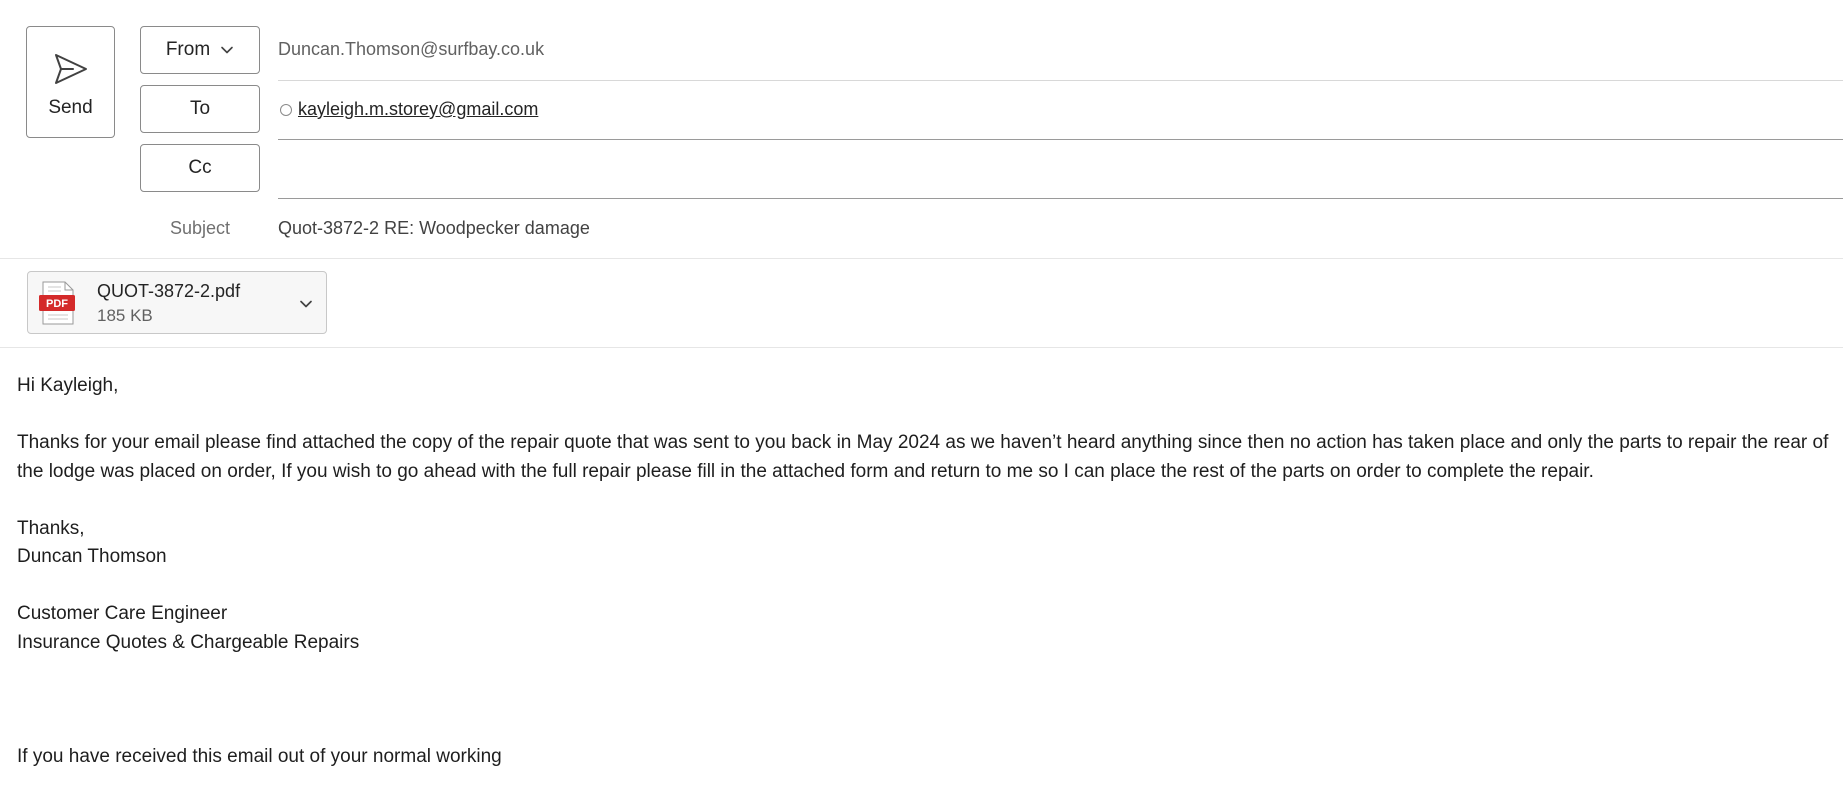  I want to click on pdf-icon: PDF, so click(57, 303).